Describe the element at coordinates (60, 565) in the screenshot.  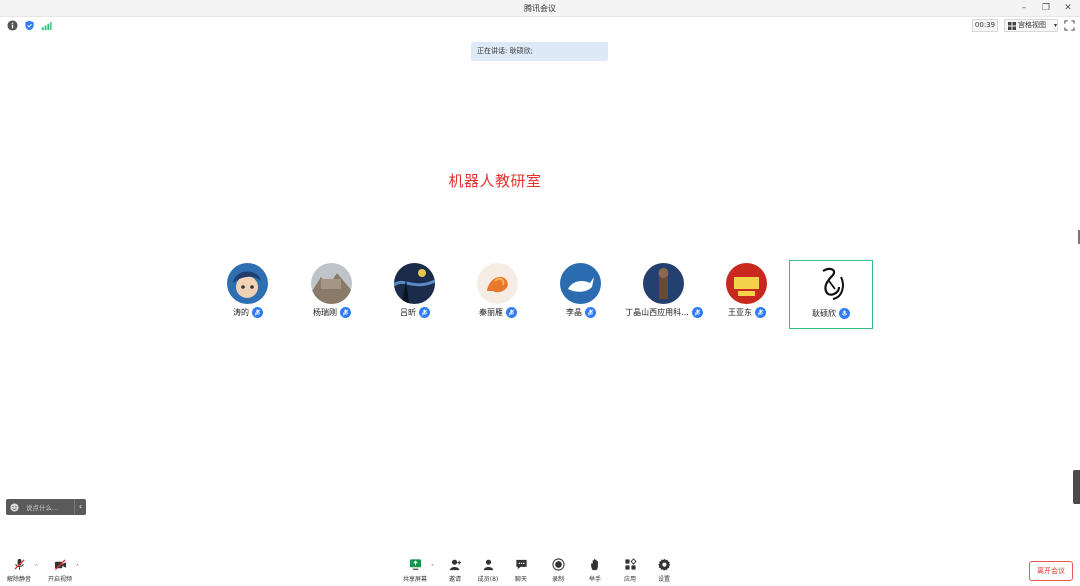
I see `camera-off-icon` at that location.